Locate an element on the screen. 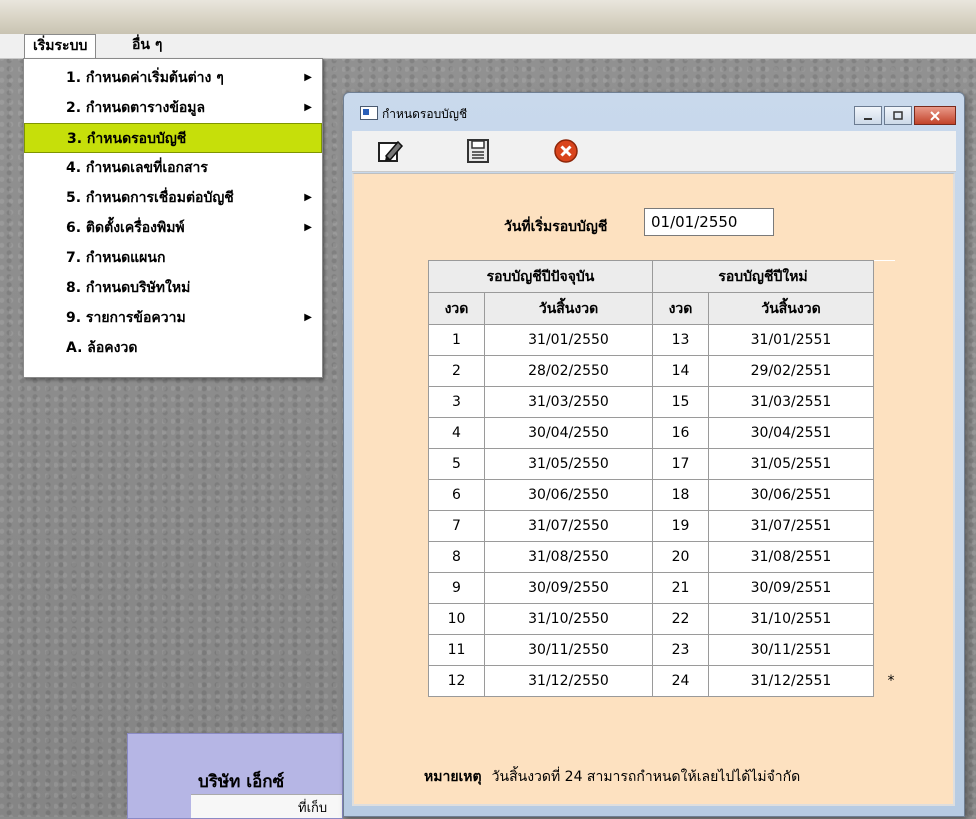  enddate-current-cell: 31/03/2550 is located at coordinates (568, 402).